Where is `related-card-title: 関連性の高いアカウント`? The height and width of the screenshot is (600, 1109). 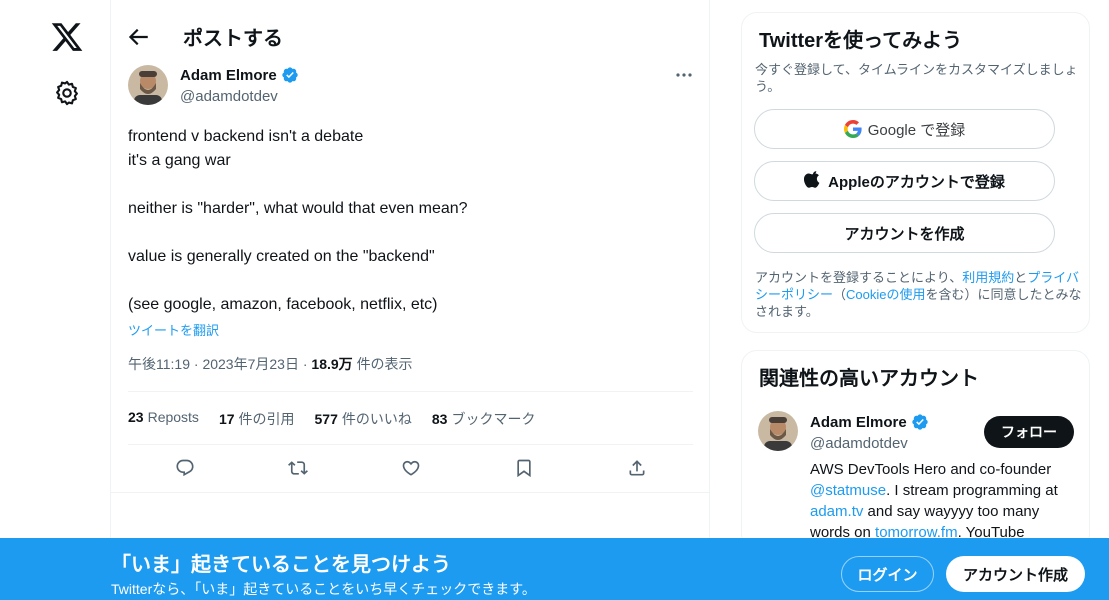
related-card-title: 関連性の高いアカウント is located at coordinates (869, 379).